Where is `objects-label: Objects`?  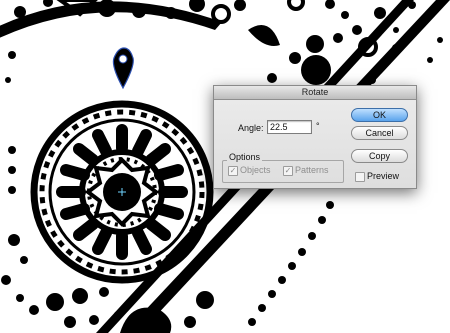
objects-label: Objects is located at coordinates (255, 170).